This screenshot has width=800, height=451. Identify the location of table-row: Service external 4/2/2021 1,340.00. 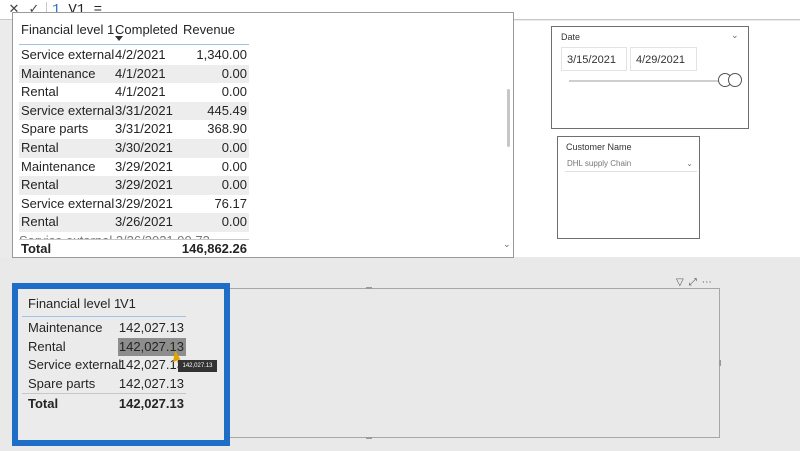
(134, 55).